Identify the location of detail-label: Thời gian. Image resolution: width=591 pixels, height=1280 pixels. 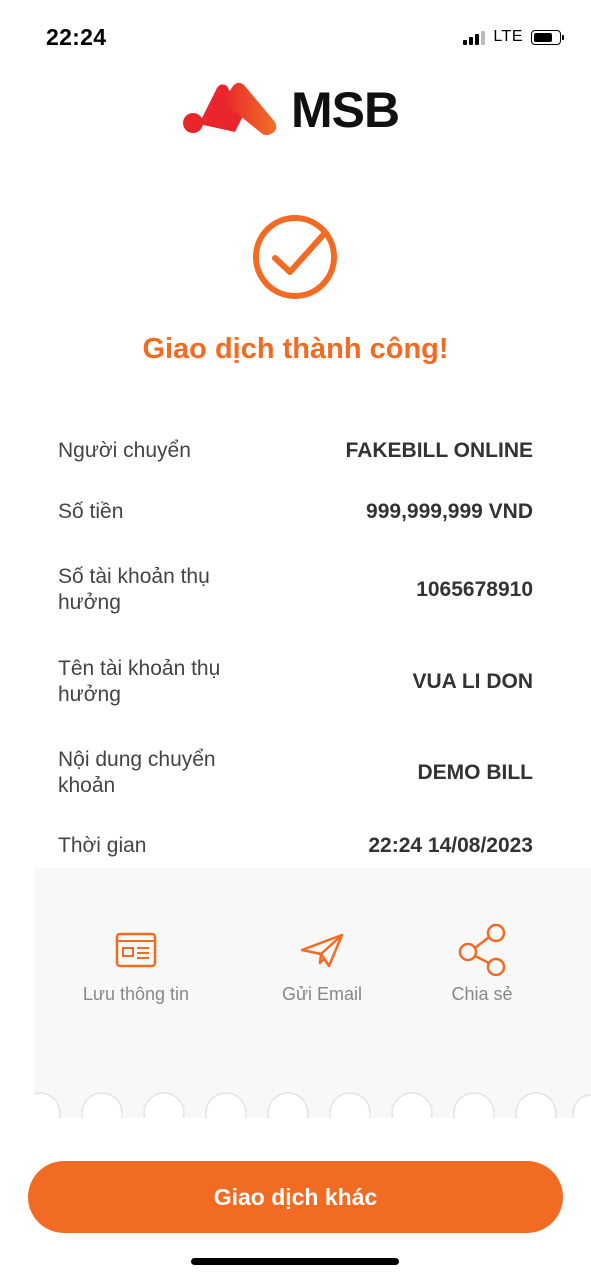
(102, 845).